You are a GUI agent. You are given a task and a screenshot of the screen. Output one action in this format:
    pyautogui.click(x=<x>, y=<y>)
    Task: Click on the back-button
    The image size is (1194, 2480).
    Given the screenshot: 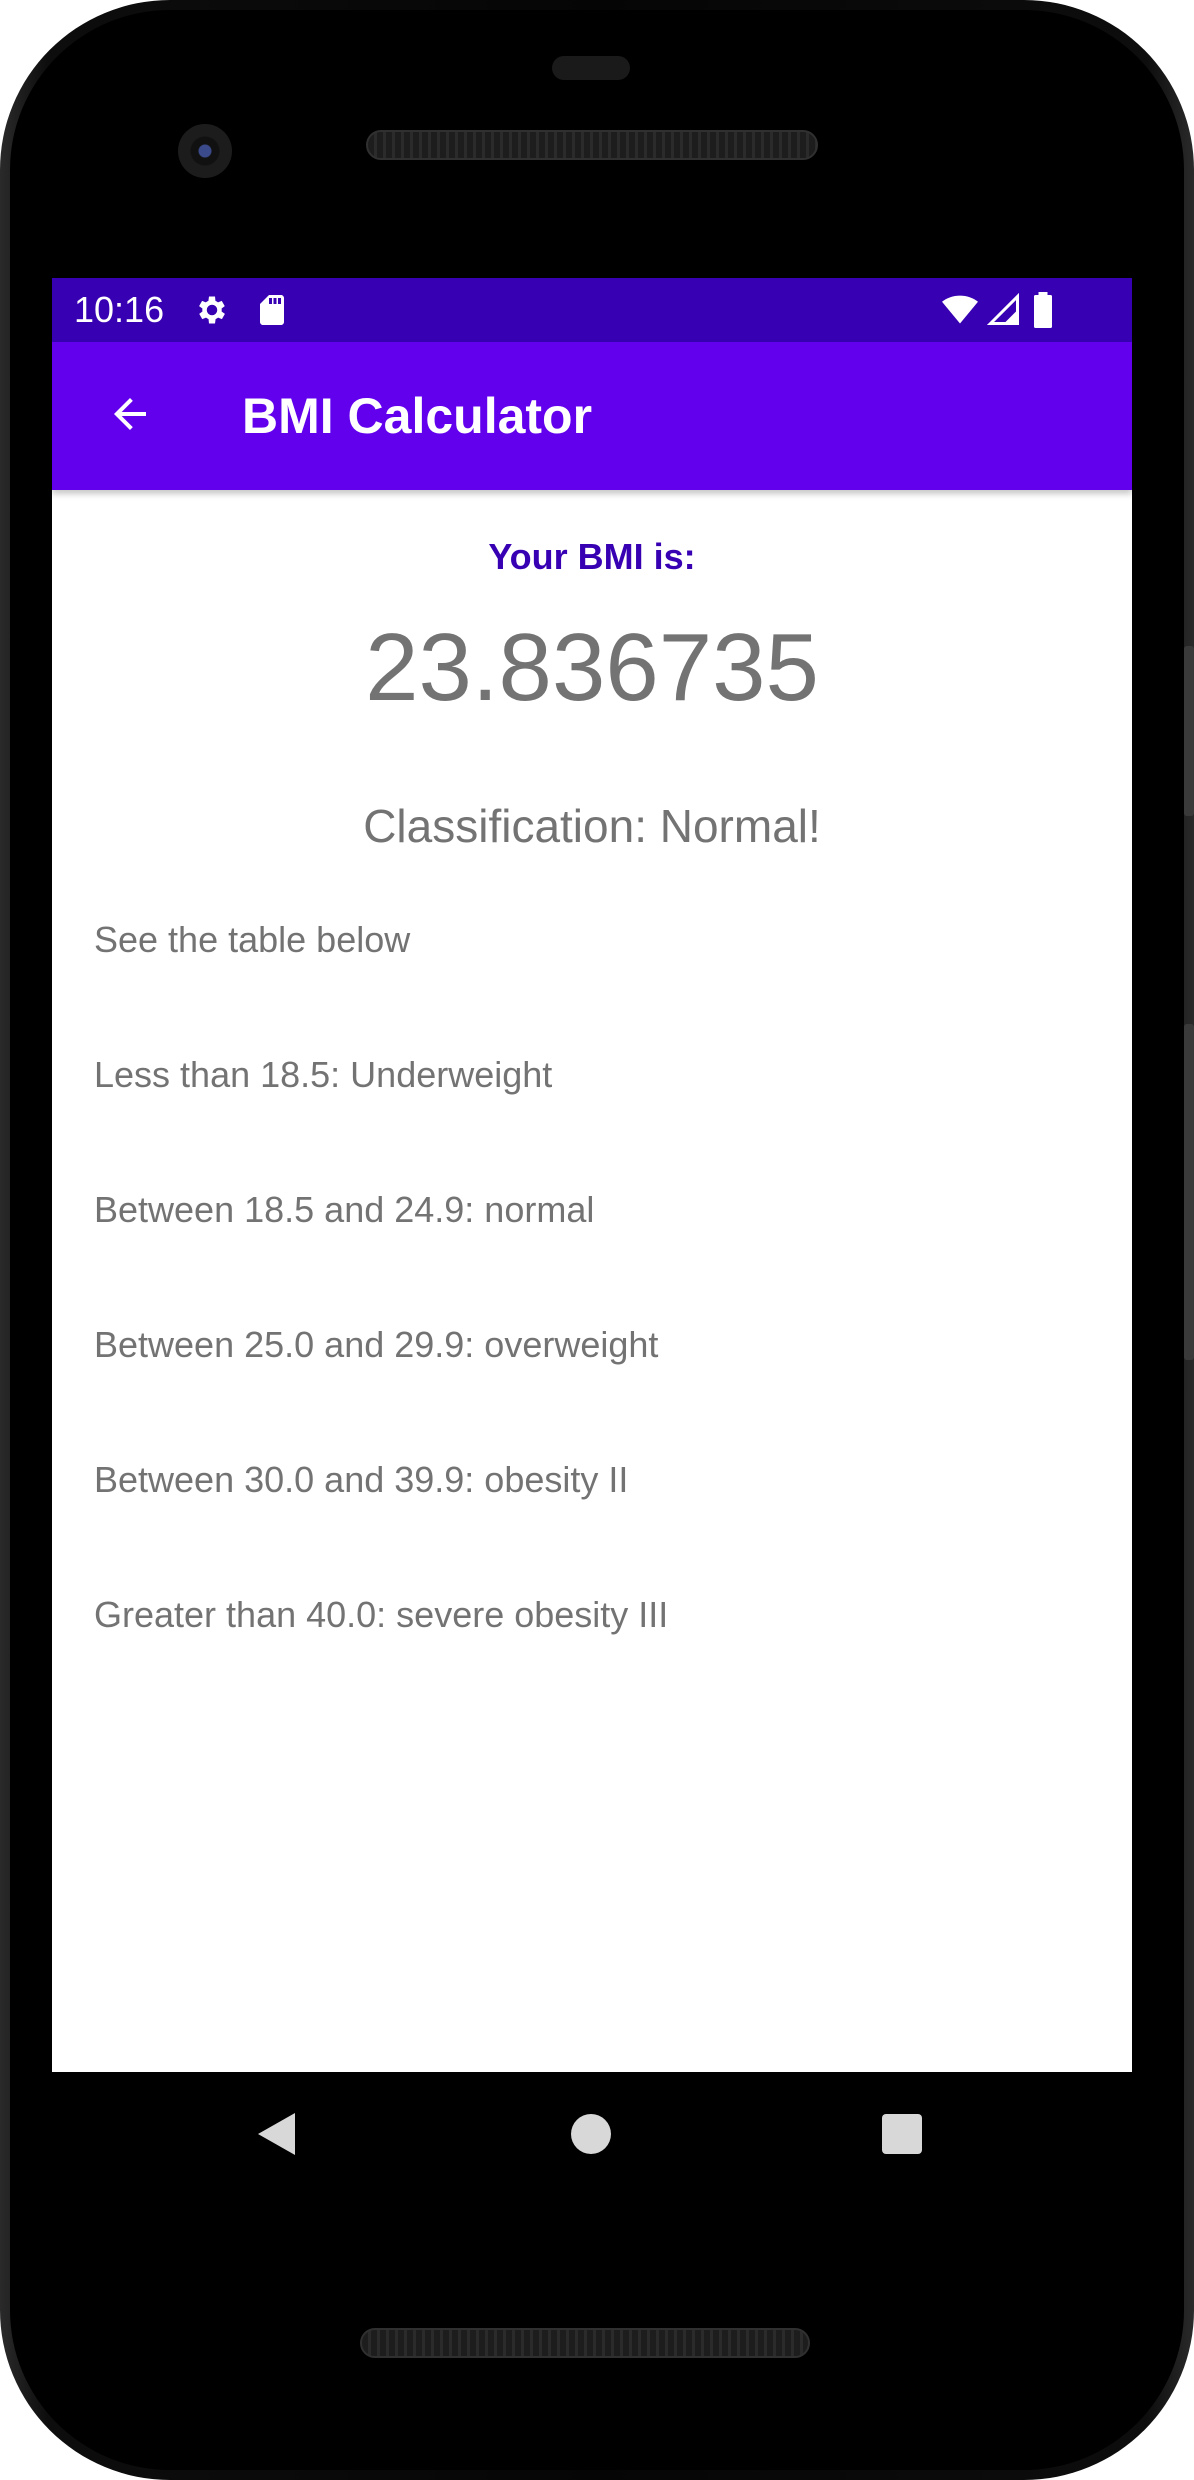 What is the action you would take?
    pyautogui.click(x=130, y=416)
    